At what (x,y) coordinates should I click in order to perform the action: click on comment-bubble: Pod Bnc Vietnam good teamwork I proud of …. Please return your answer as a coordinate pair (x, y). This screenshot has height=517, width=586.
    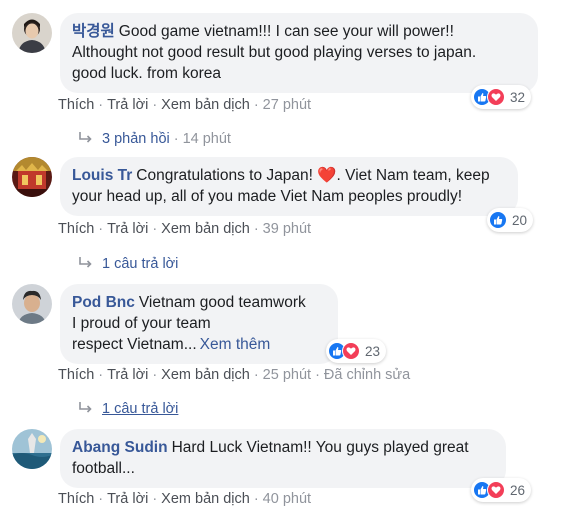
    Looking at the image, I should click on (199, 324).